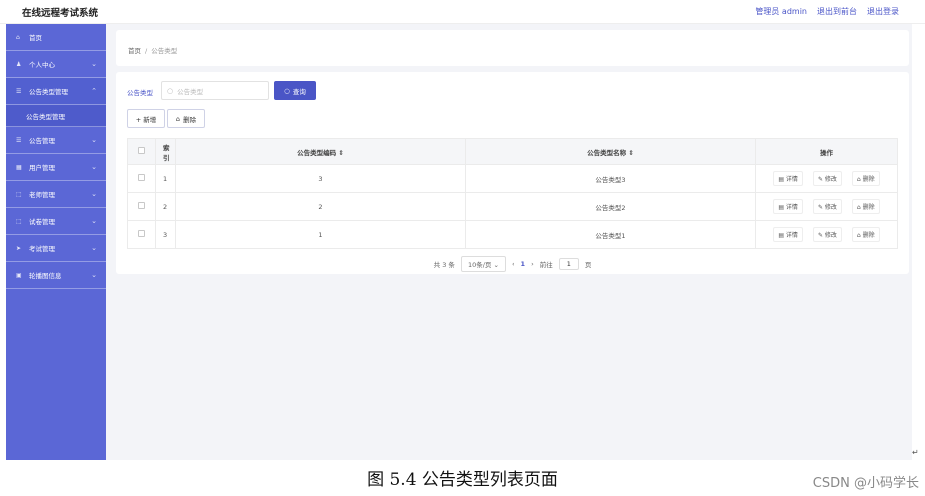  What do you see at coordinates (287, 90) in the screenshot?
I see `search-icon: ○` at bounding box center [287, 90].